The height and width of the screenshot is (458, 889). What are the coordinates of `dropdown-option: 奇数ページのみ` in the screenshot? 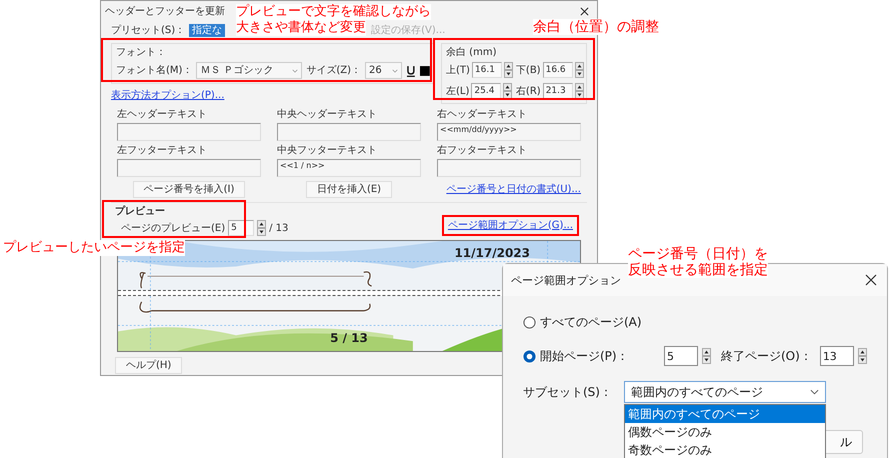 It's located at (724, 449).